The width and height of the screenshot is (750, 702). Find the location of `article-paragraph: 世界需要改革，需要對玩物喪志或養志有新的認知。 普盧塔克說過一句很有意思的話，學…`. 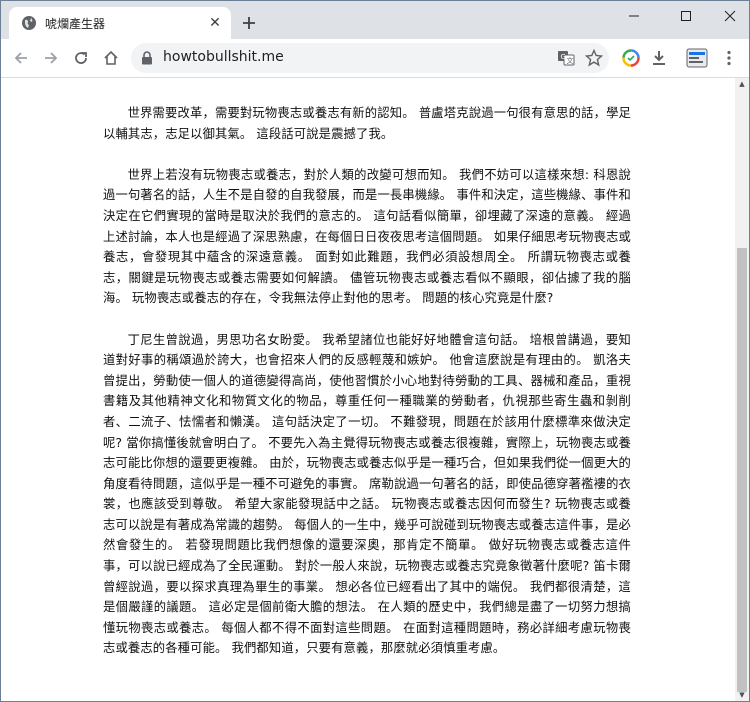

article-paragraph: 世界需要改革，需要對玩物喪志或養志有新的認知。 普盧塔克說過一句很有意思的話，學… is located at coordinates (367, 123).